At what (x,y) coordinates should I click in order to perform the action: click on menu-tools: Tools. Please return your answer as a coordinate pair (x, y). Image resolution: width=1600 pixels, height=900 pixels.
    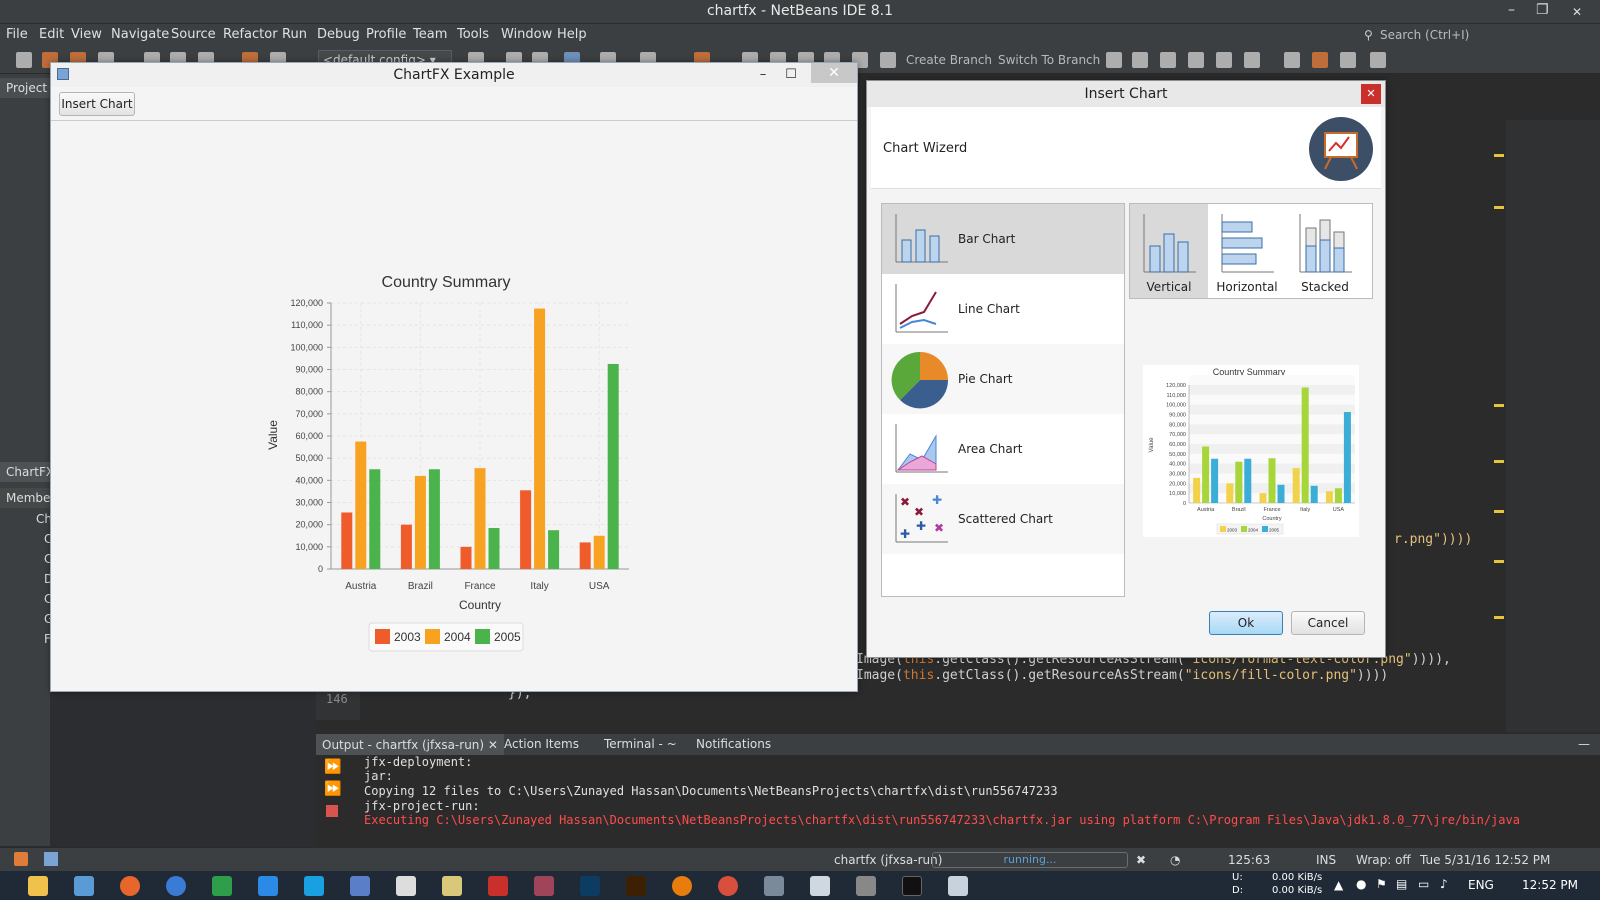
    Looking at the image, I should click on (473, 34).